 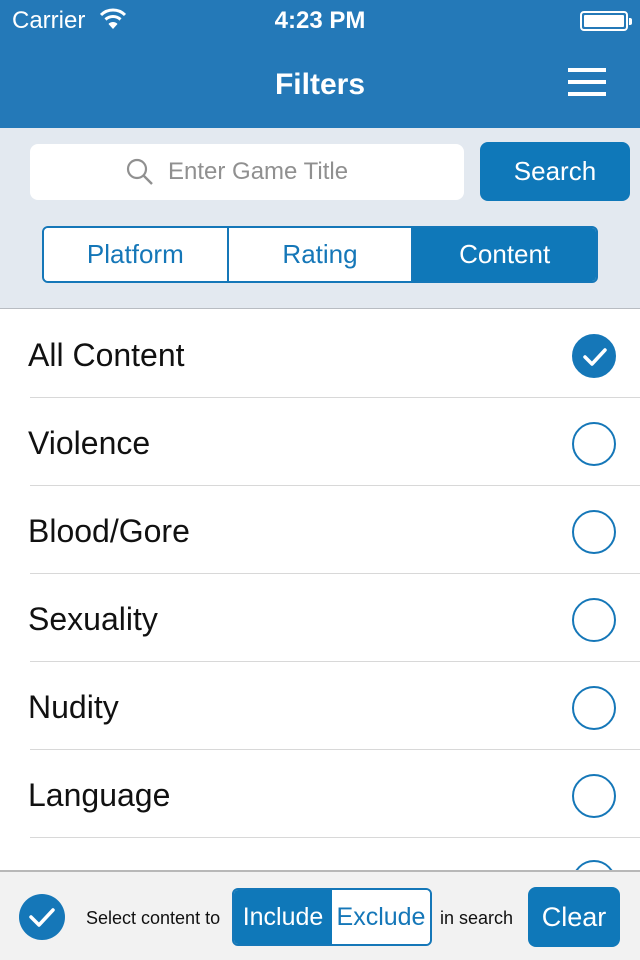 I want to click on include-exclude-toggle: Include Exclude, so click(x=332, y=917).